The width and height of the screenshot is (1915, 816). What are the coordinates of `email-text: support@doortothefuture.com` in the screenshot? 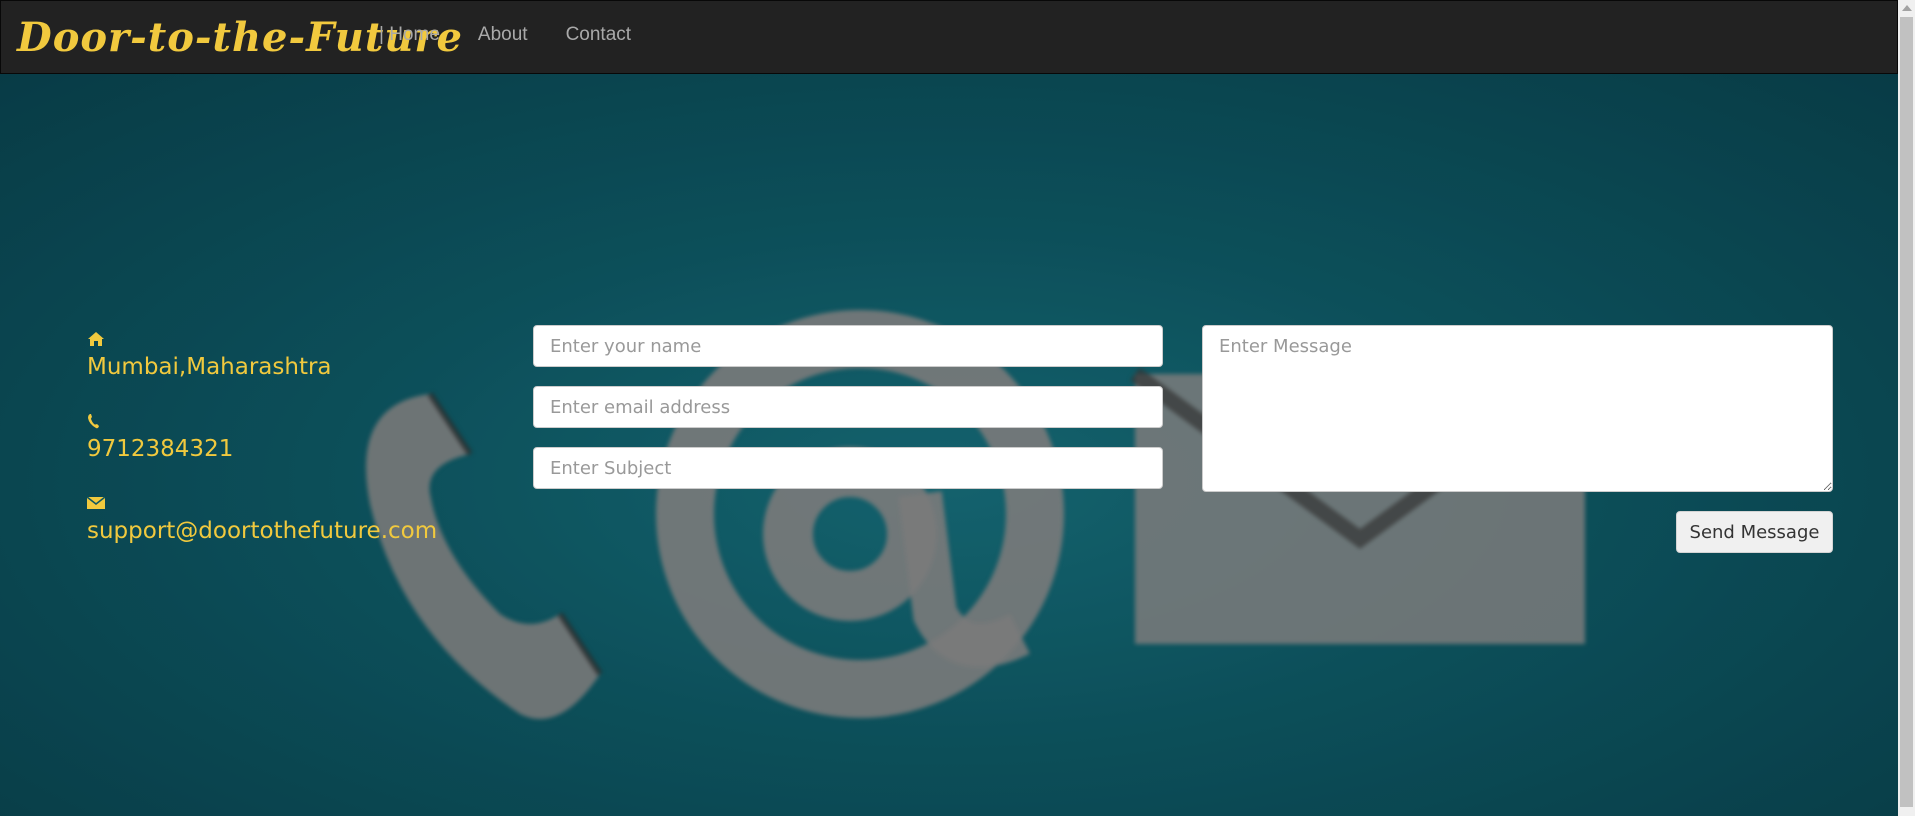 It's located at (262, 531).